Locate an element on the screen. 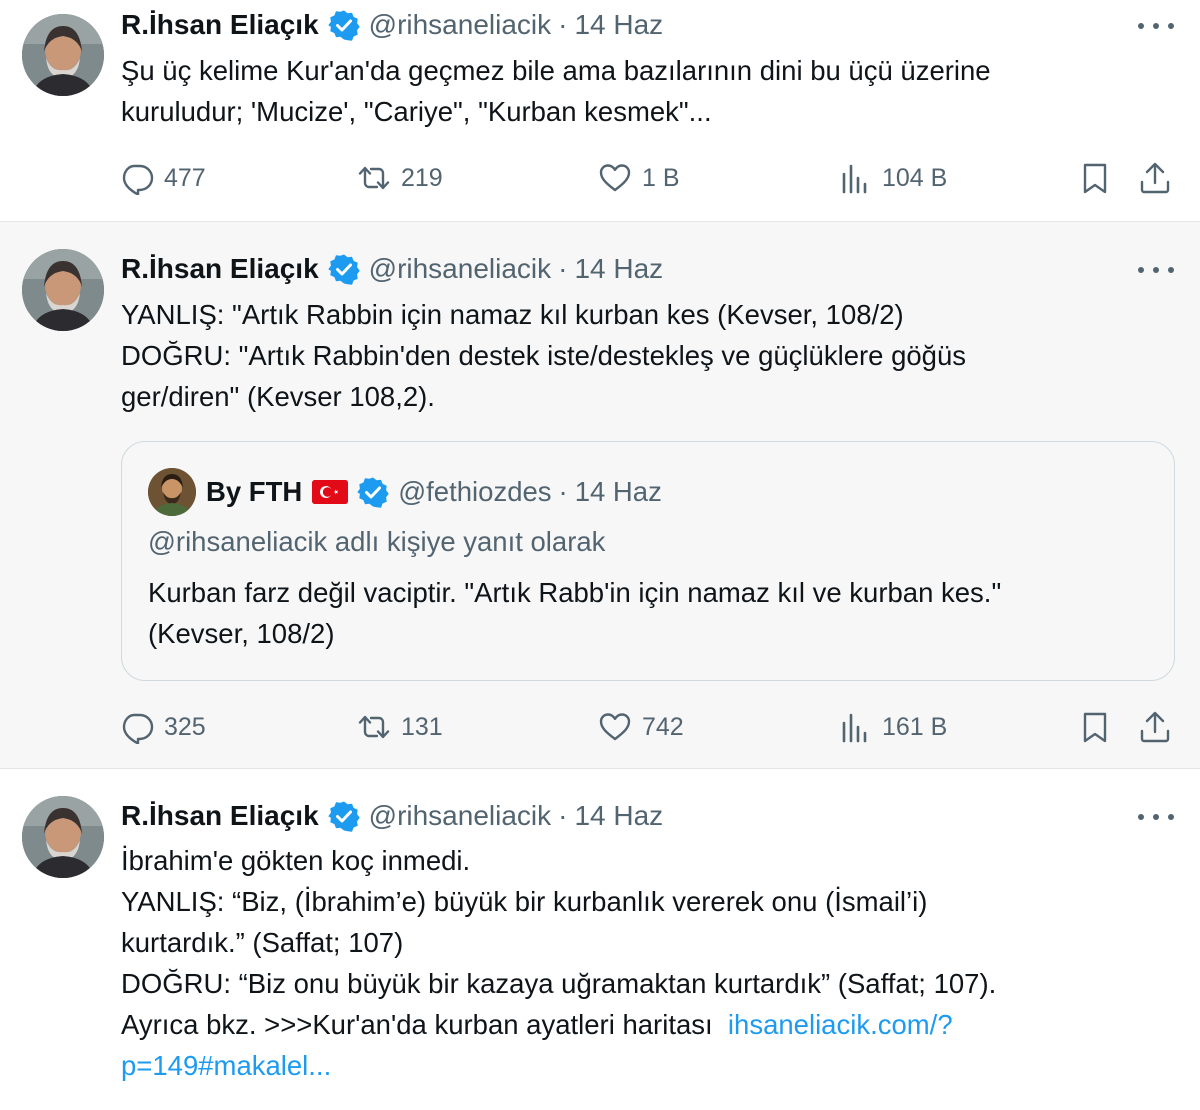  like-count: 1 B is located at coordinates (661, 177).